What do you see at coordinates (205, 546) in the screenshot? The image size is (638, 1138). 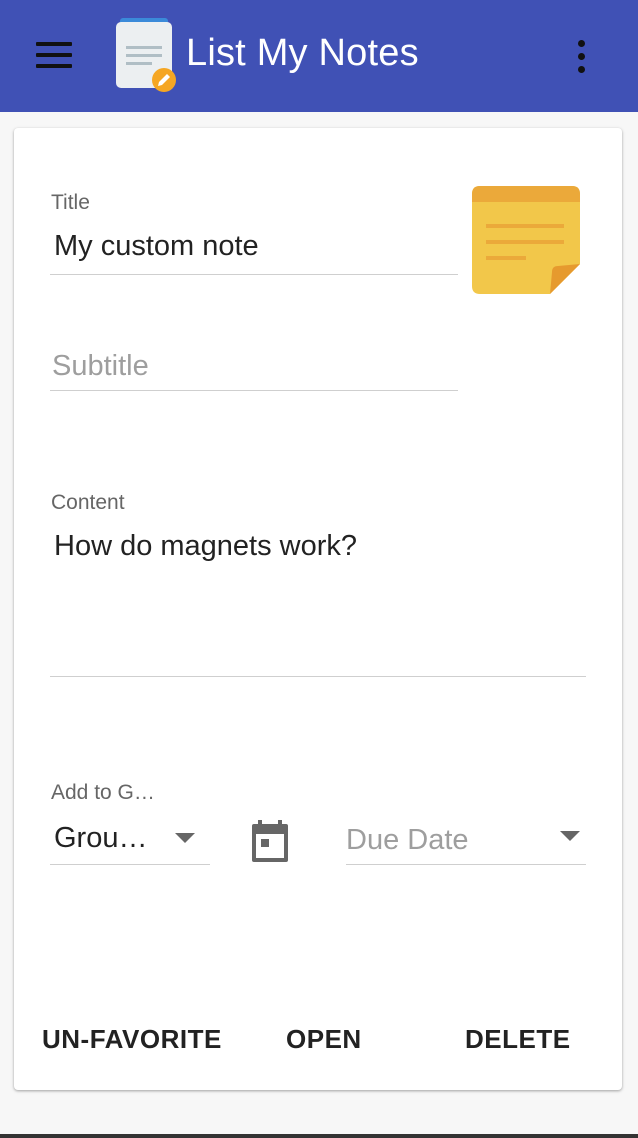 I see `content-textarea: How do magnets work?` at bounding box center [205, 546].